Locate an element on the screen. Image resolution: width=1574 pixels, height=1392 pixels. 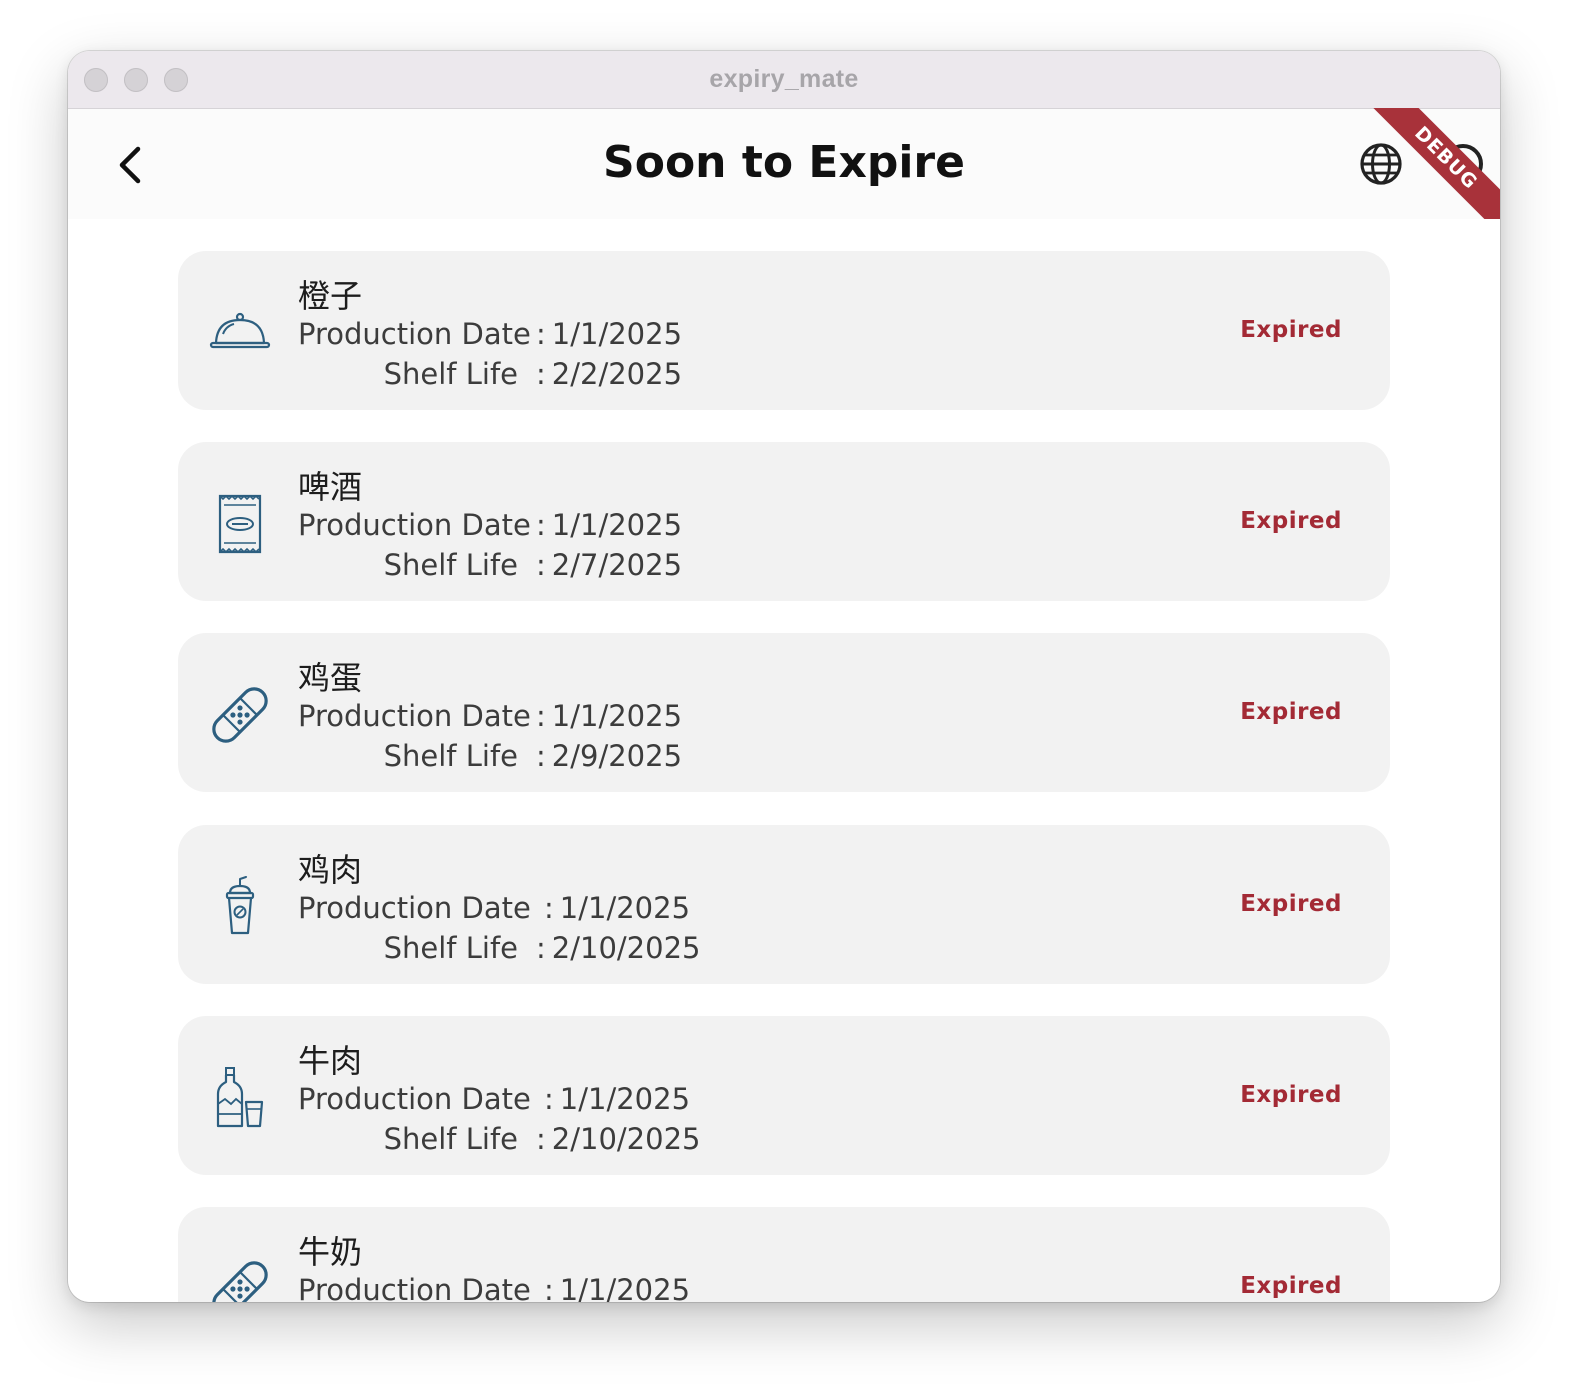
item-name: 鸡肉 is located at coordinates (330, 870).